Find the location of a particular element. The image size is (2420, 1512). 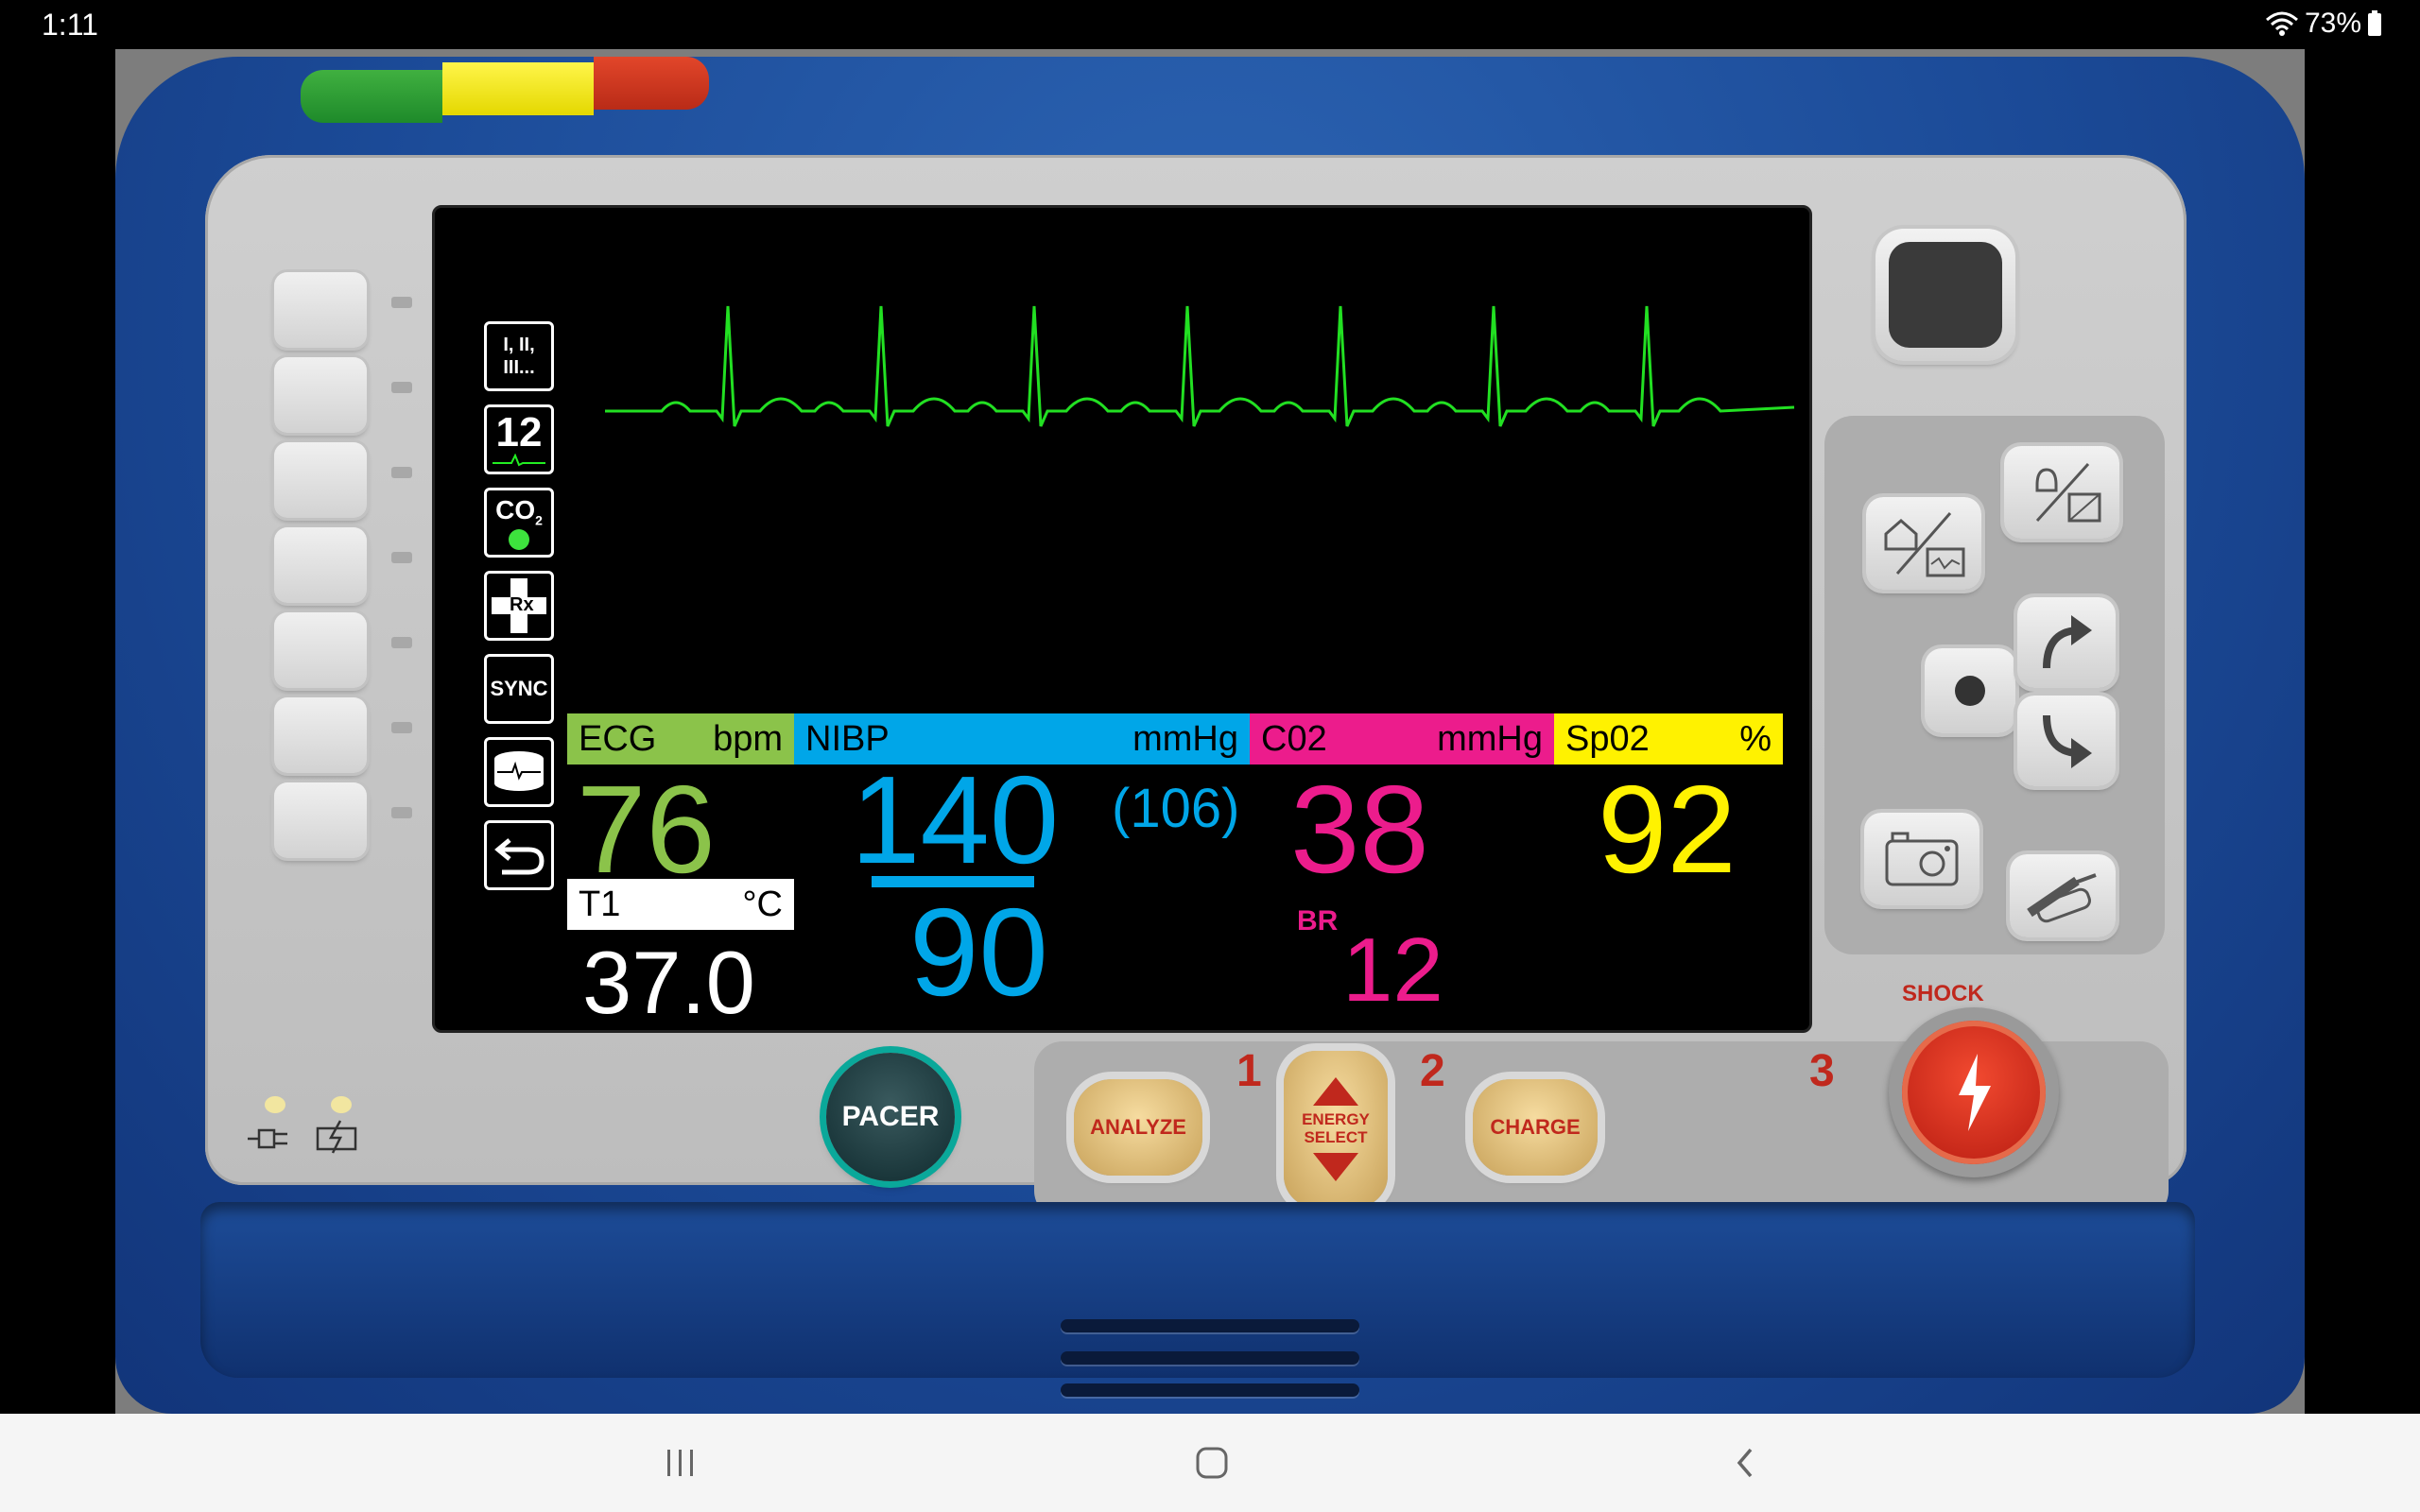

co2-icon: CO2 is located at coordinates (519, 523).